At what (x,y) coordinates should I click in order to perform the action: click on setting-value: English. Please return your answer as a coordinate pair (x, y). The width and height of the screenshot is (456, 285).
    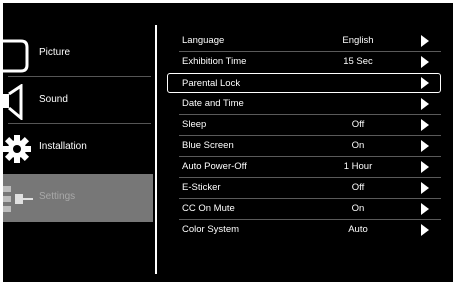
    Looking at the image, I should click on (358, 40).